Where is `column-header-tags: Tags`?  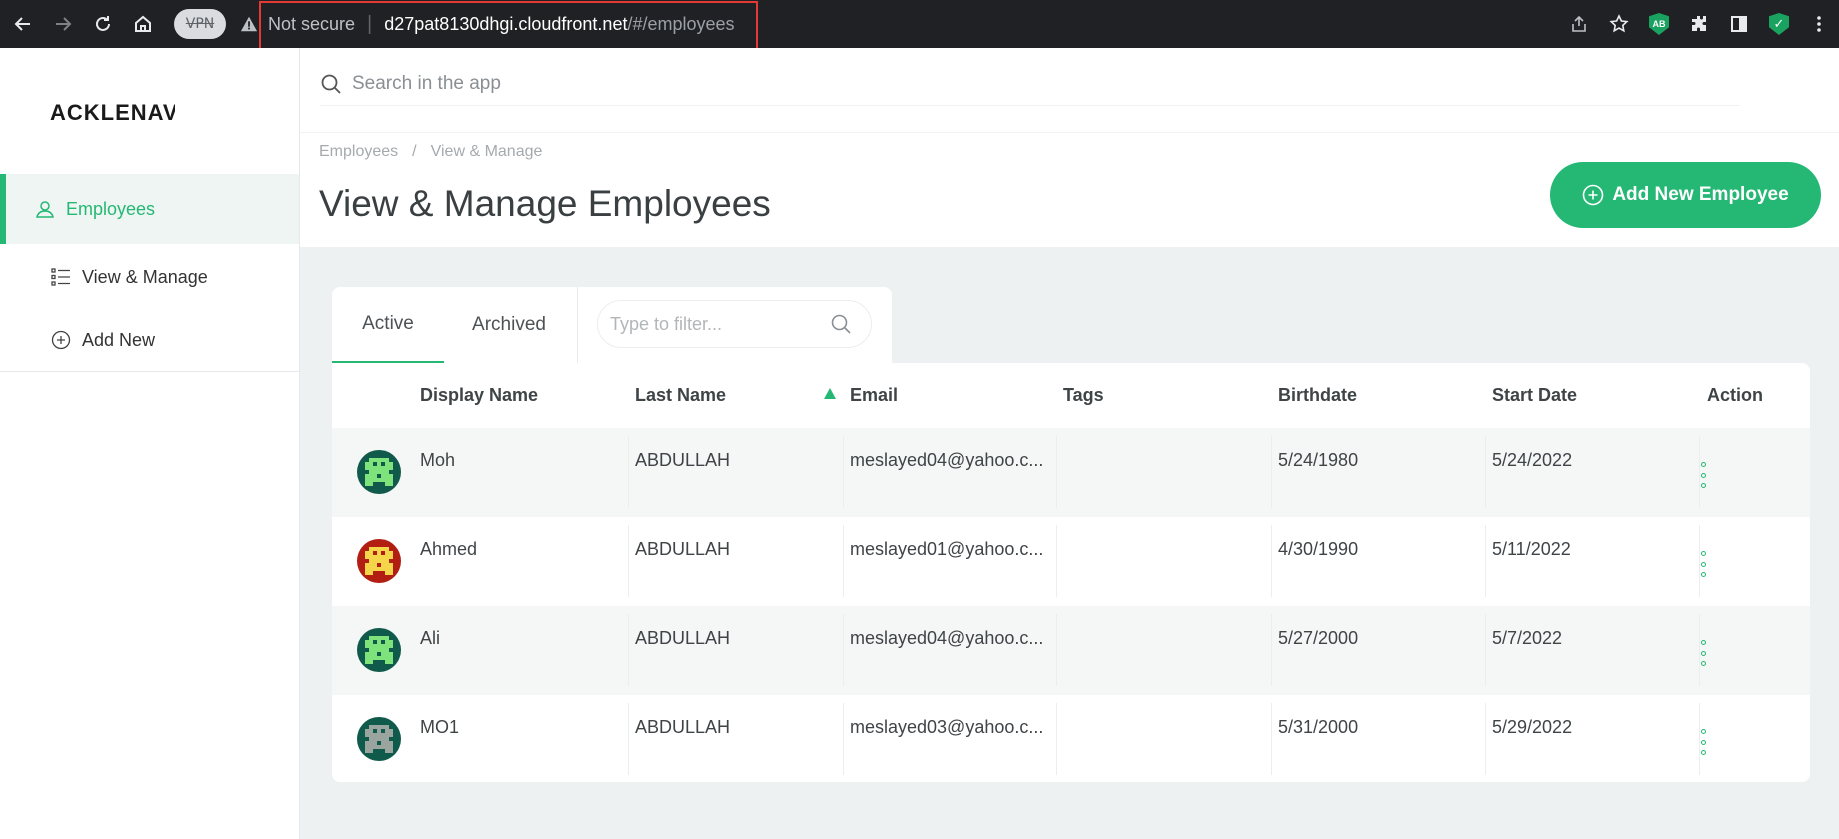 column-header-tags: Tags is located at coordinates (1083, 395).